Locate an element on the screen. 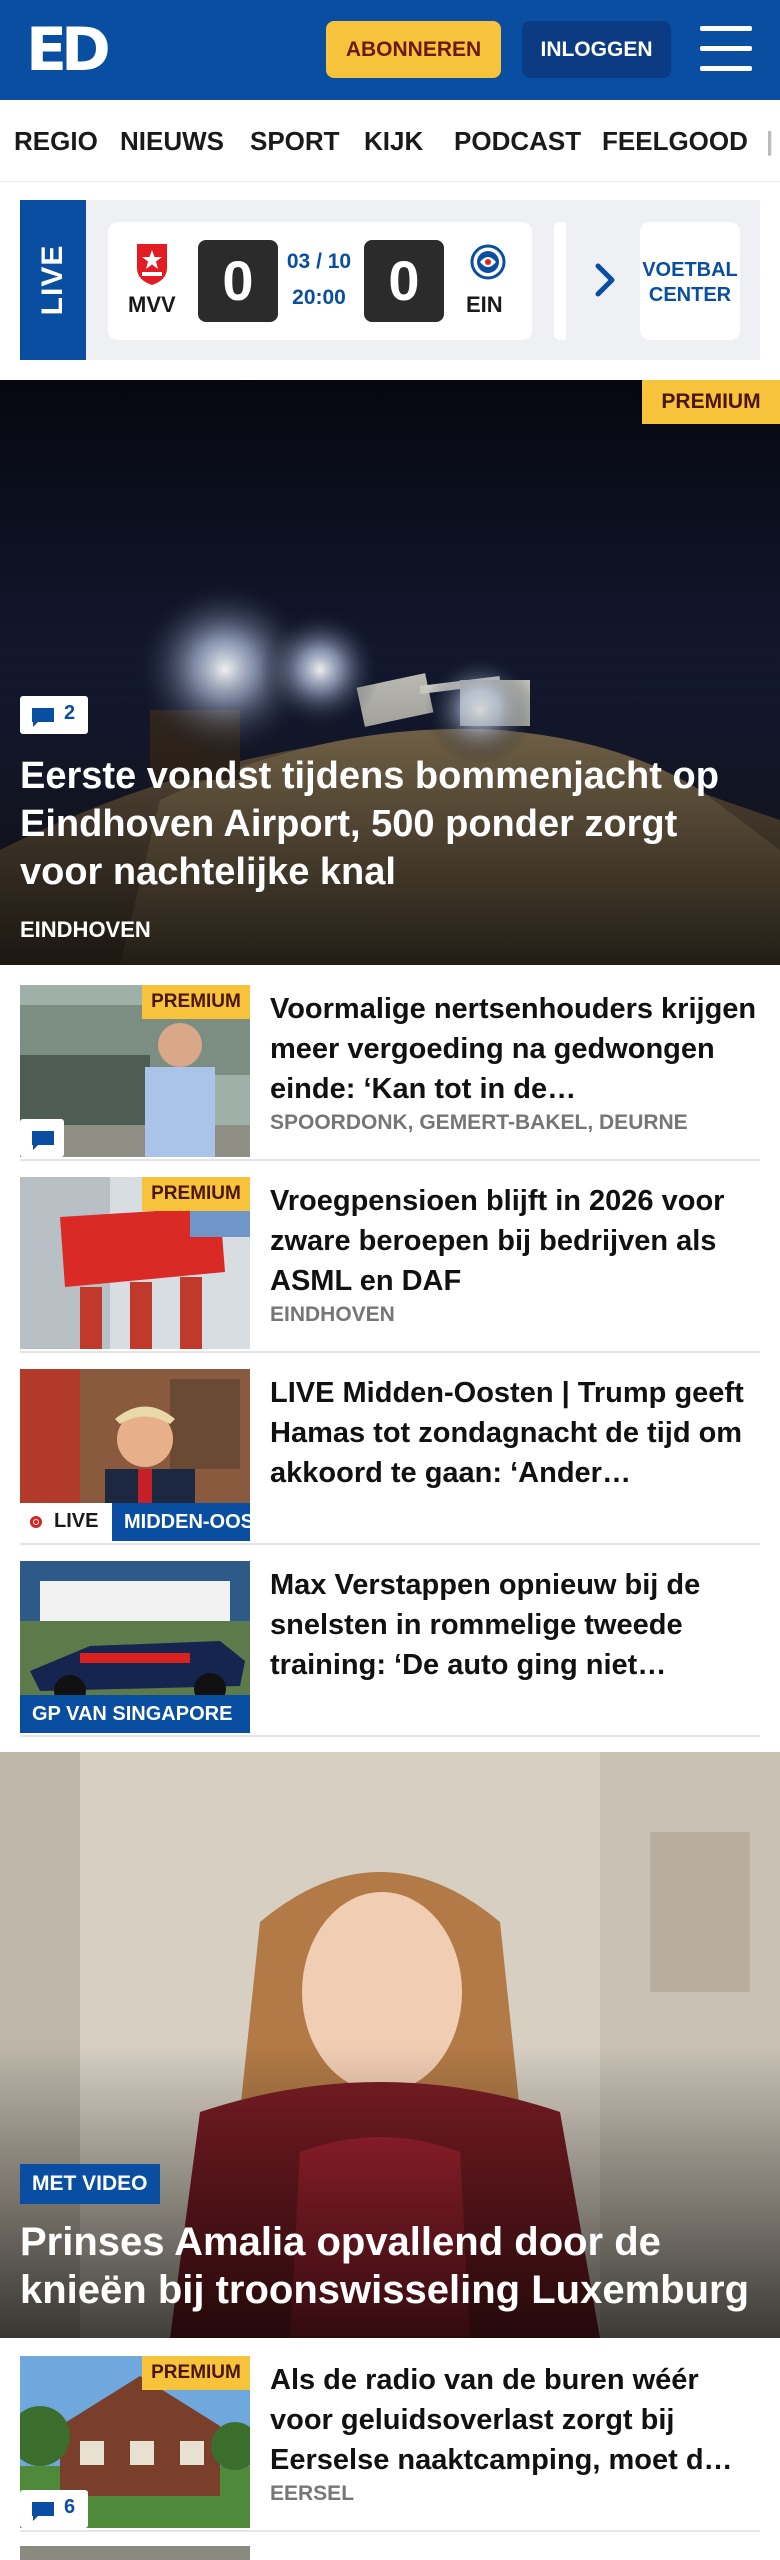  nav-item-nieuws: NIEUWS is located at coordinates (172, 141).